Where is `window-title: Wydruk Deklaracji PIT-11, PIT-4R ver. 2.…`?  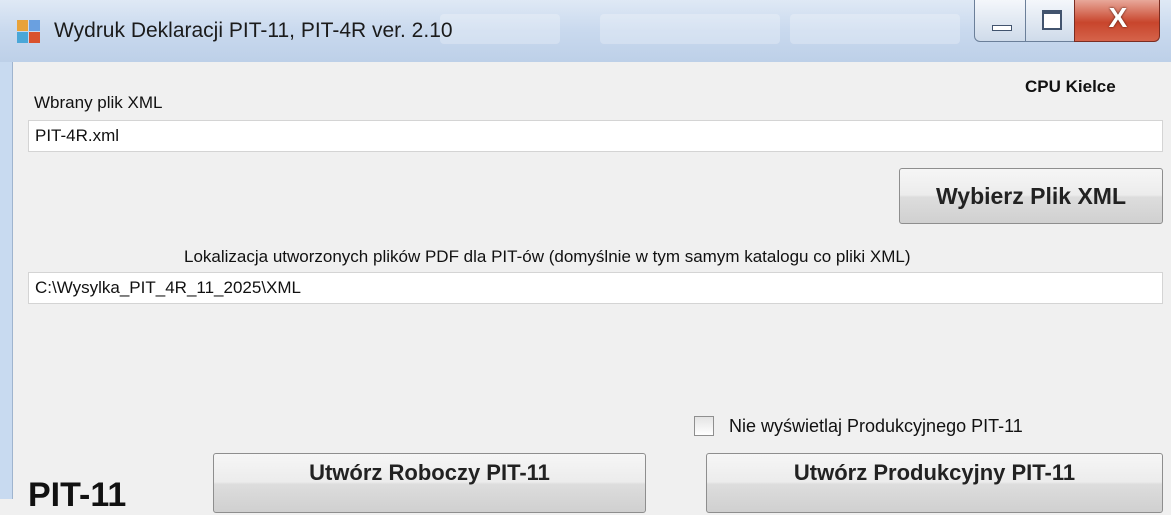
window-title: Wydruk Deklaracji PIT-11, PIT-4R ver. 2.… is located at coordinates (253, 30).